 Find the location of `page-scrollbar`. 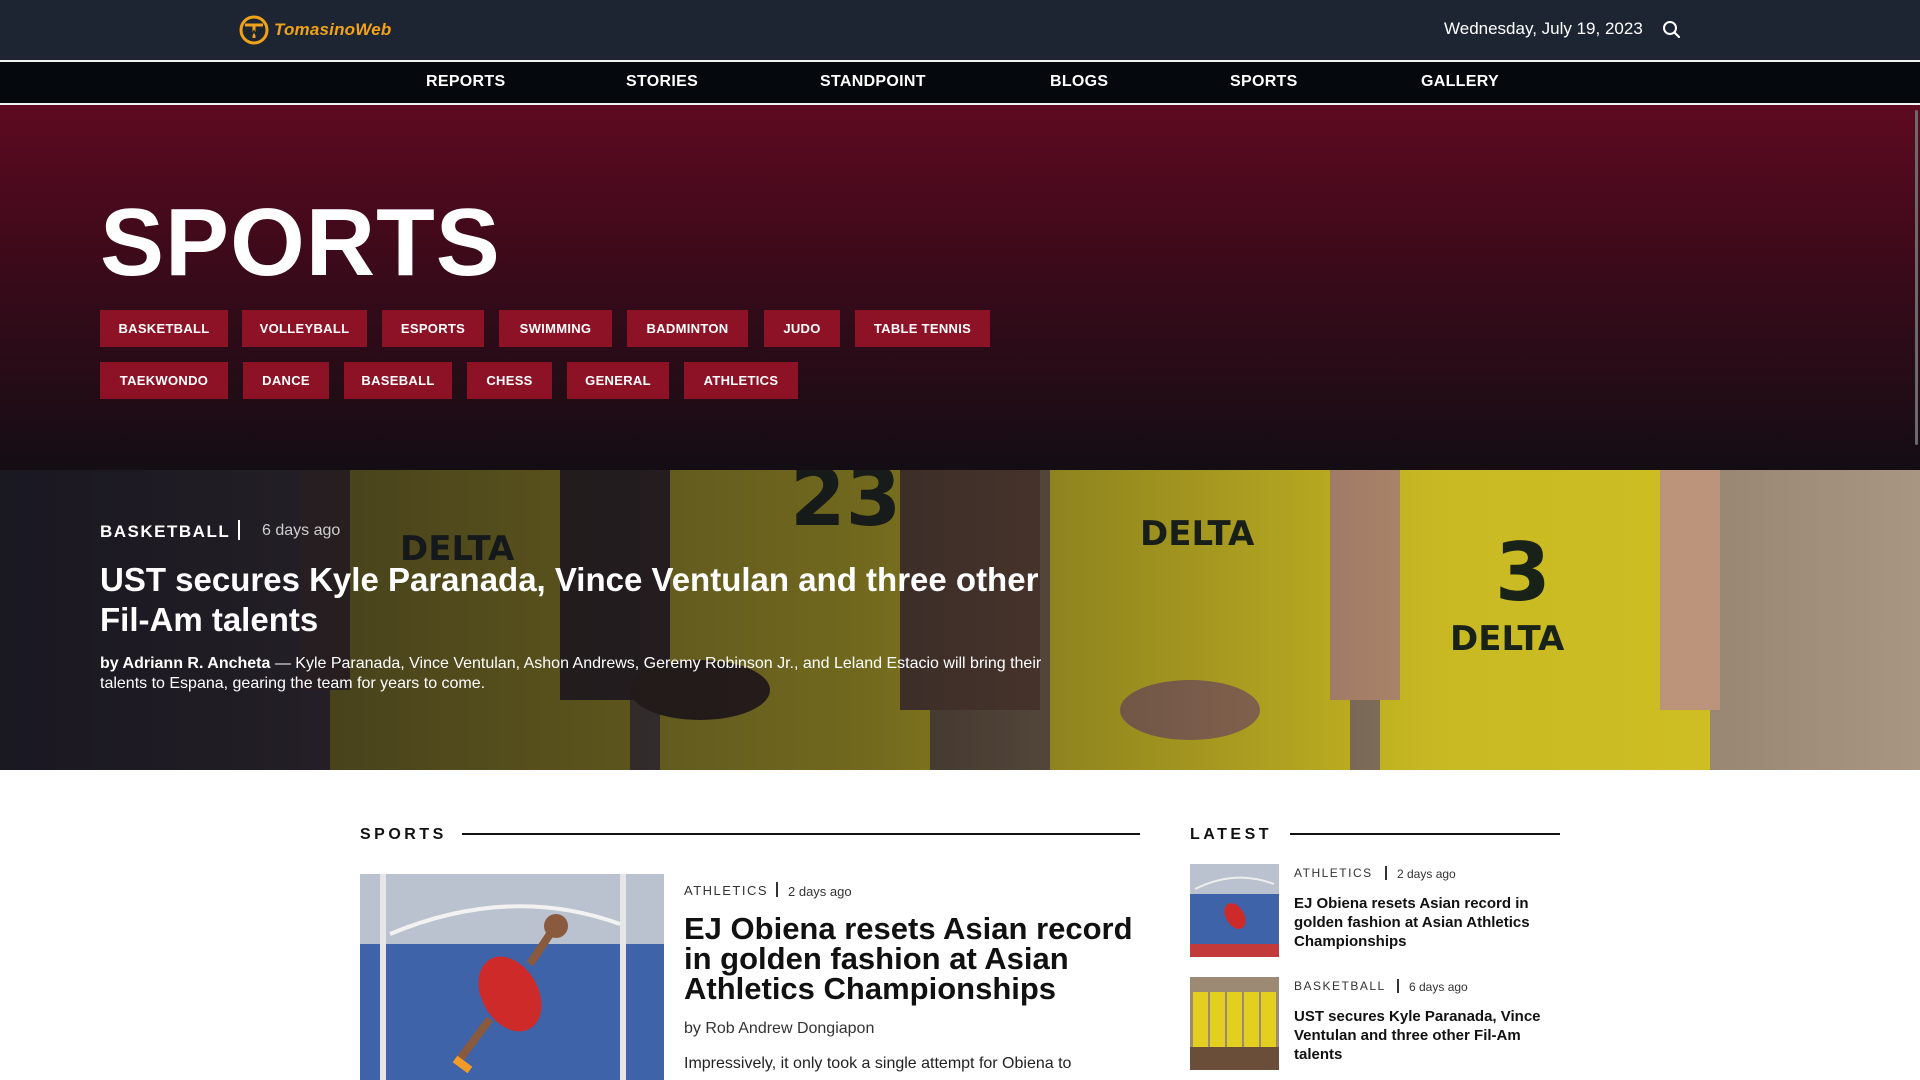

page-scrollbar is located at coordinates (1916, 277).